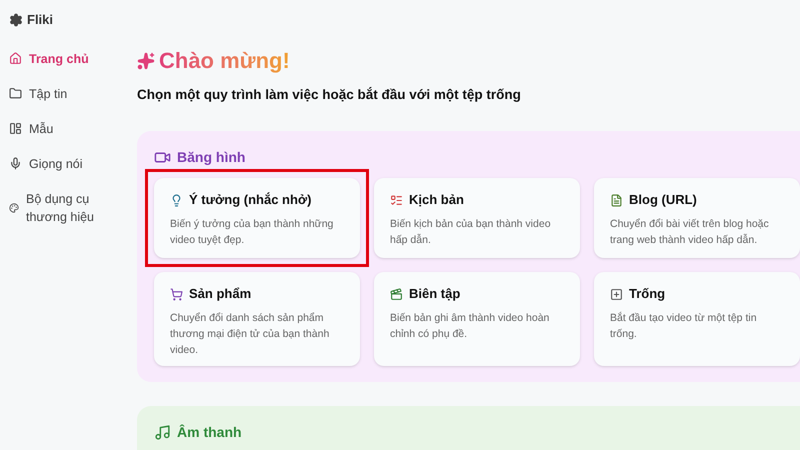  Describe the element at coordinates (396, 294) in the screenshot. I see `clapperboard-icon` at that location.